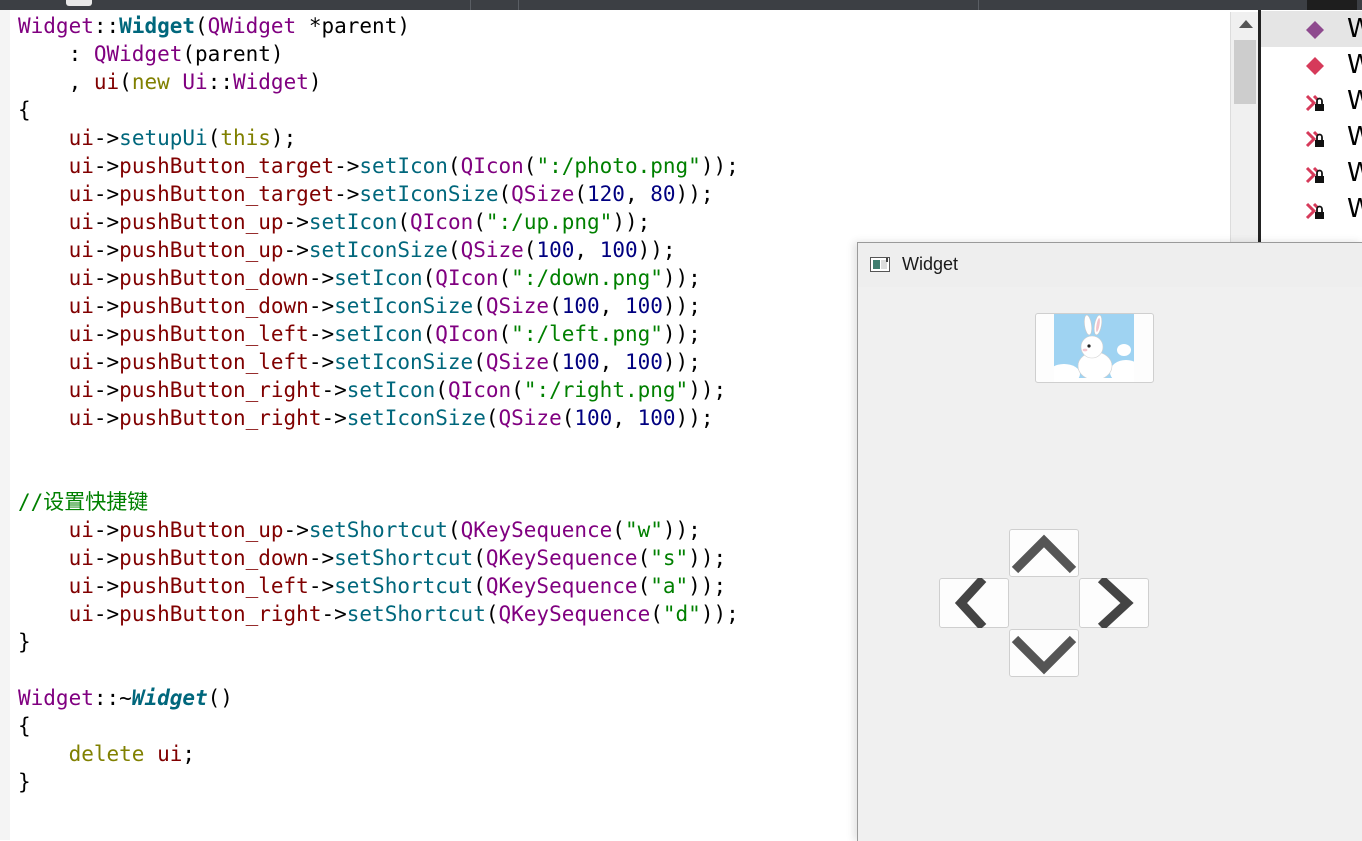  I want to click on chevron-up-icon, so click(1044, 554).